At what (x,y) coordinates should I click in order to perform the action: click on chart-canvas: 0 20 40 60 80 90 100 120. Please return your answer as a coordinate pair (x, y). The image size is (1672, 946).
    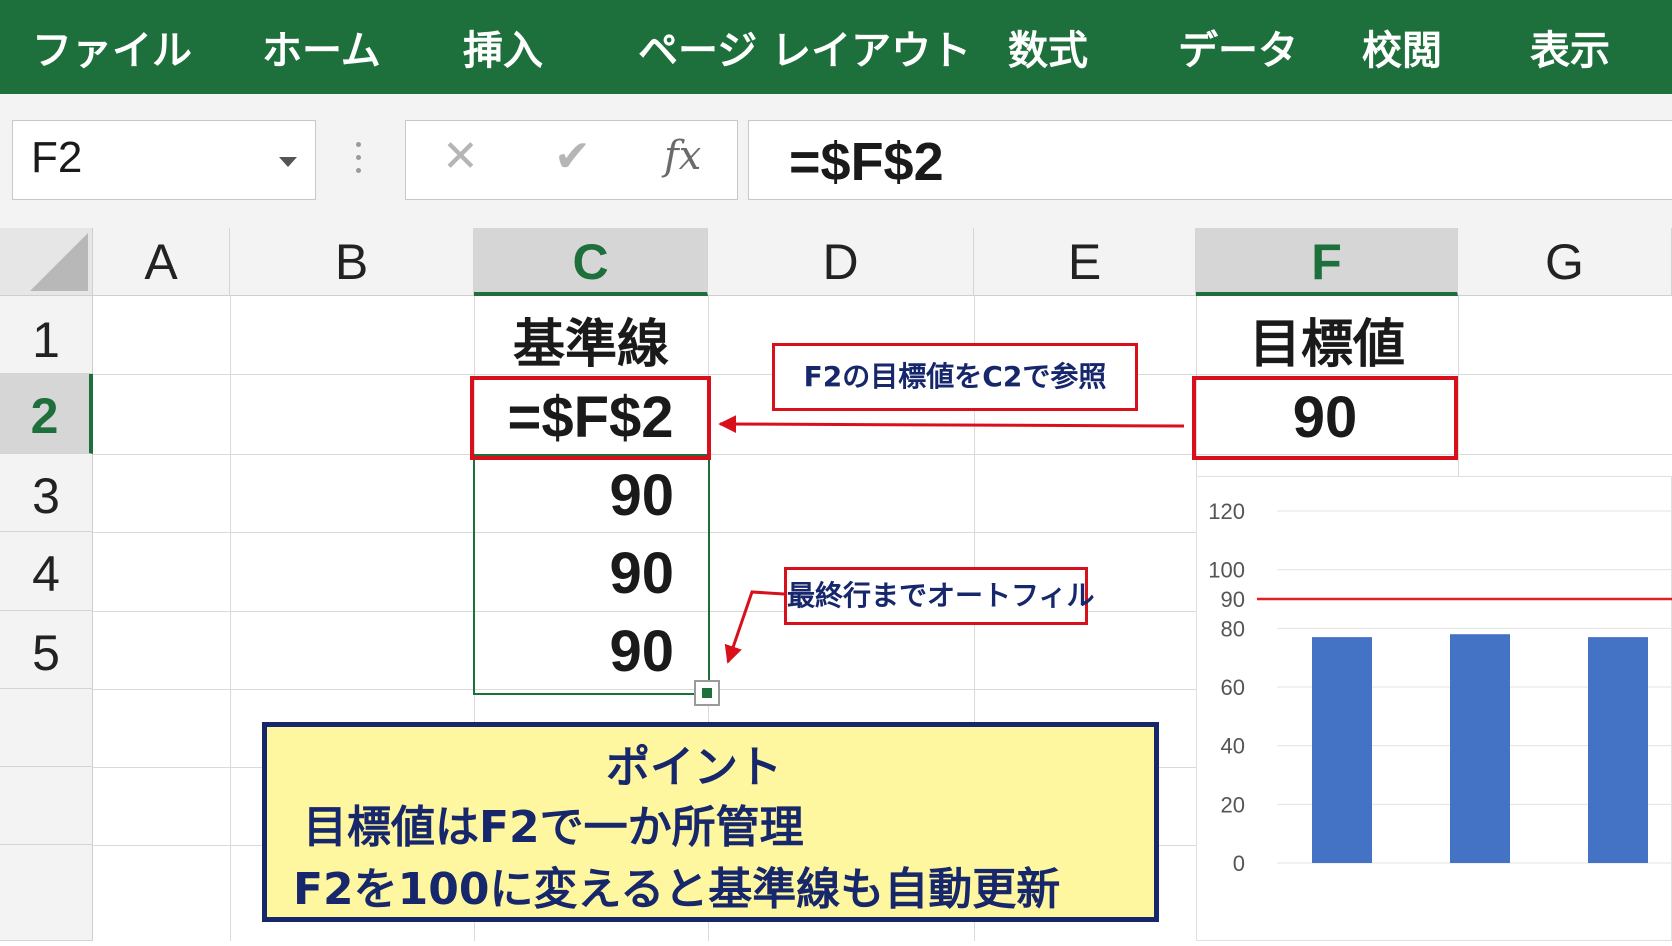
    Looking at the image, I should click on (1440, 687).